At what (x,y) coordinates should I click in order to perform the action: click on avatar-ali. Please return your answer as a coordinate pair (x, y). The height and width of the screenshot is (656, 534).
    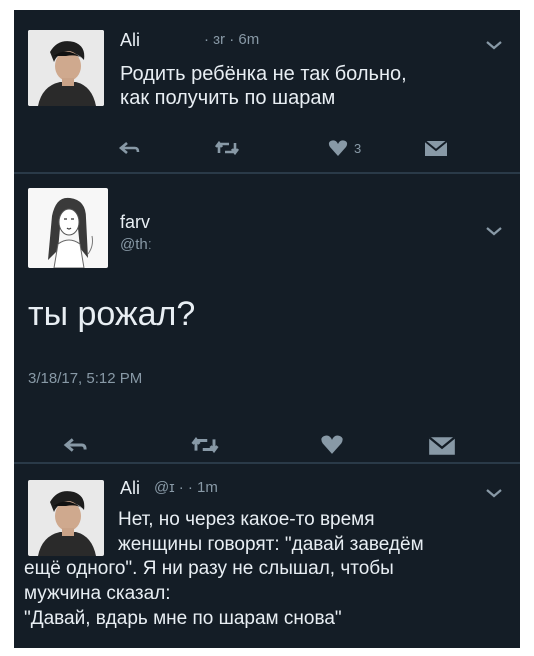
    Looking at the image, I should click on (66, 68).